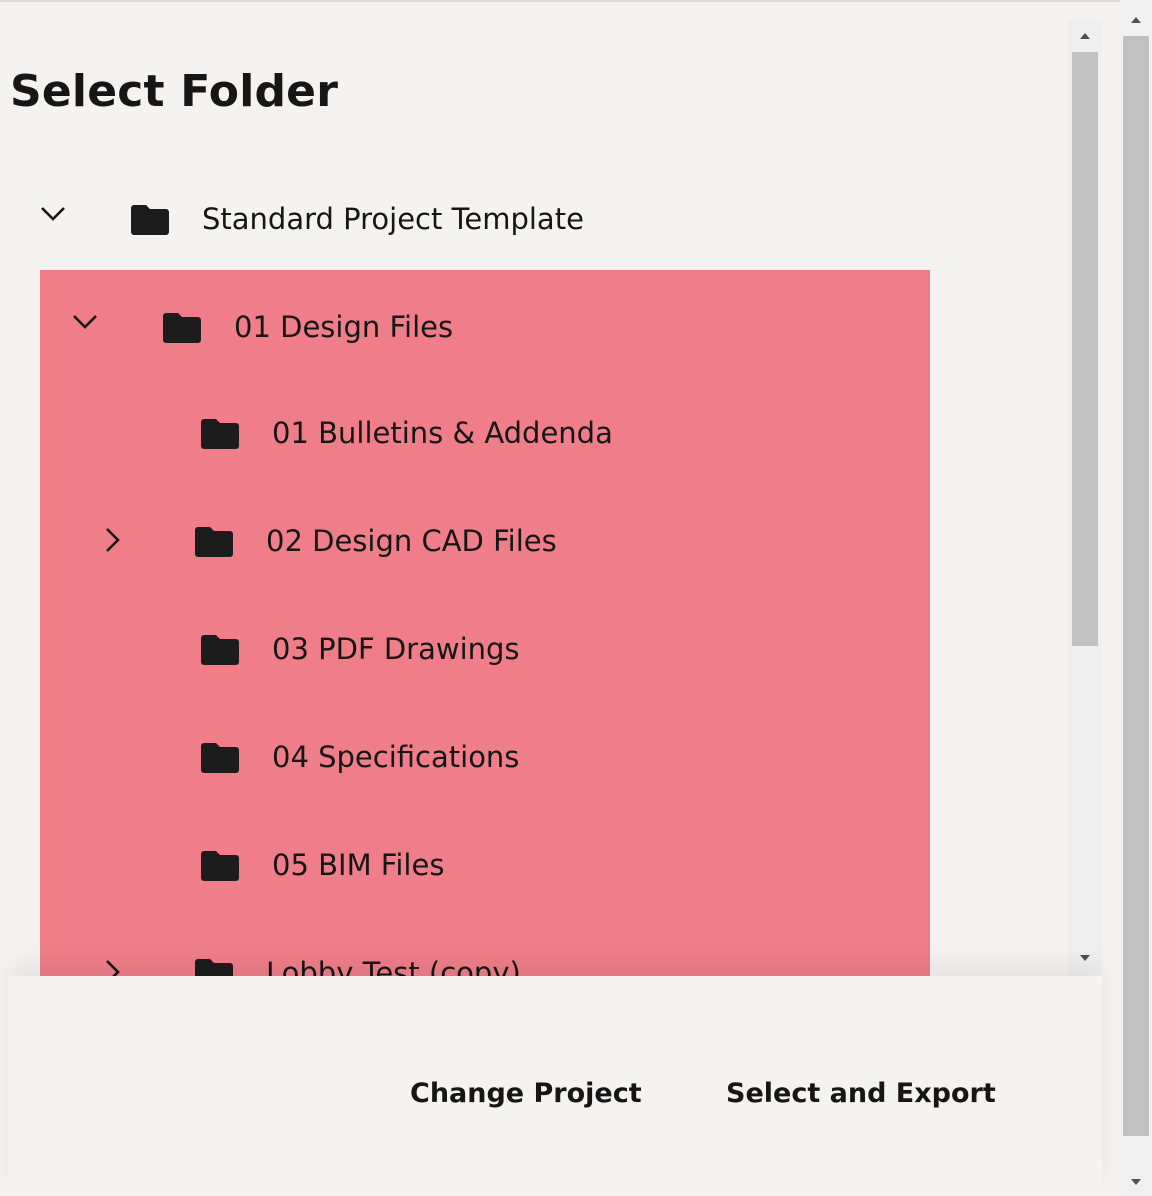 The width and height of the screenshot is (1152, 1196). Describe the element at coordinates (174, 91) in the screenshot. I see `dialog-title: Select Folder` at that location.